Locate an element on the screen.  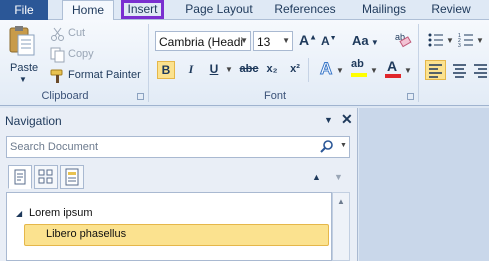
font-name-value: Cambria (Headi is located at coordinates (201, 42).